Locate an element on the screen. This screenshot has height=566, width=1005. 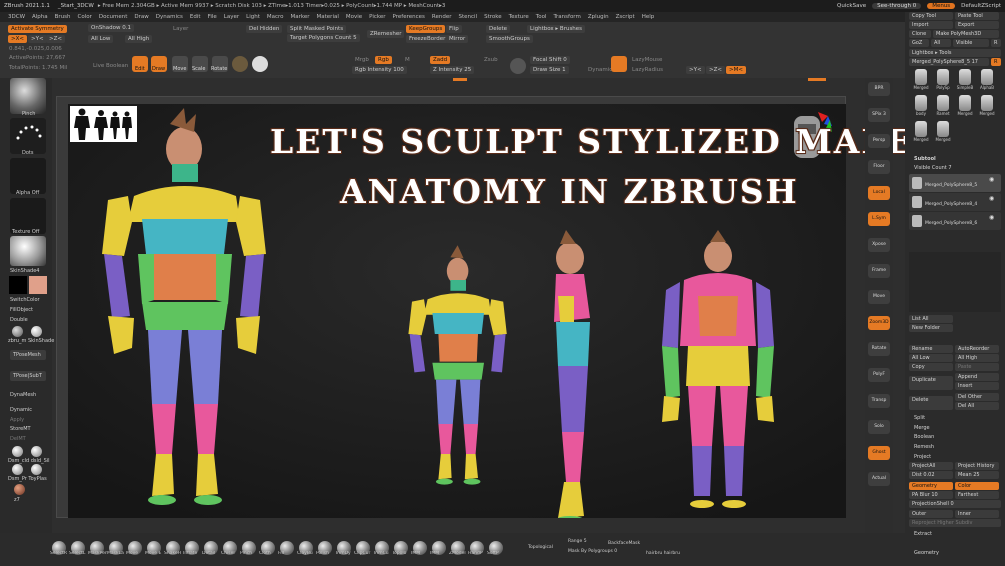
del-hidden-button: Del Hidden is located at coordinates (264, 29).